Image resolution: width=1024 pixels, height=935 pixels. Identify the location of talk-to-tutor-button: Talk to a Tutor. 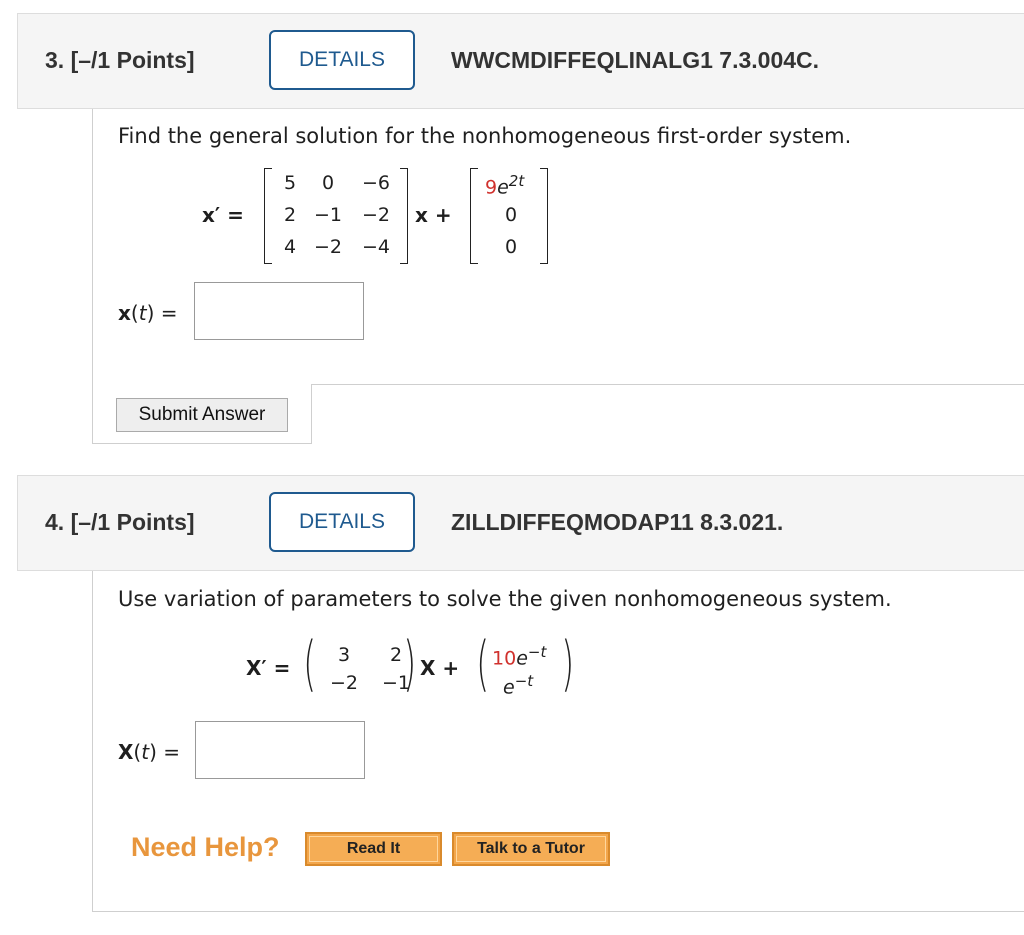
(531, 849).